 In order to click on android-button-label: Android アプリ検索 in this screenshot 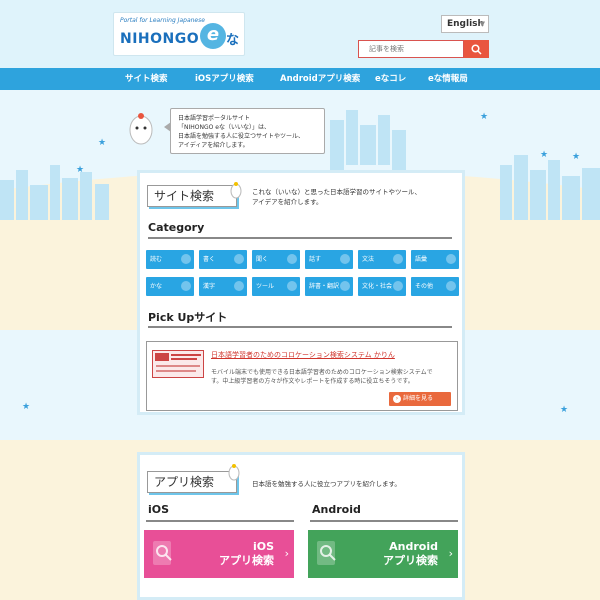, I will do `click(410, 554)`.